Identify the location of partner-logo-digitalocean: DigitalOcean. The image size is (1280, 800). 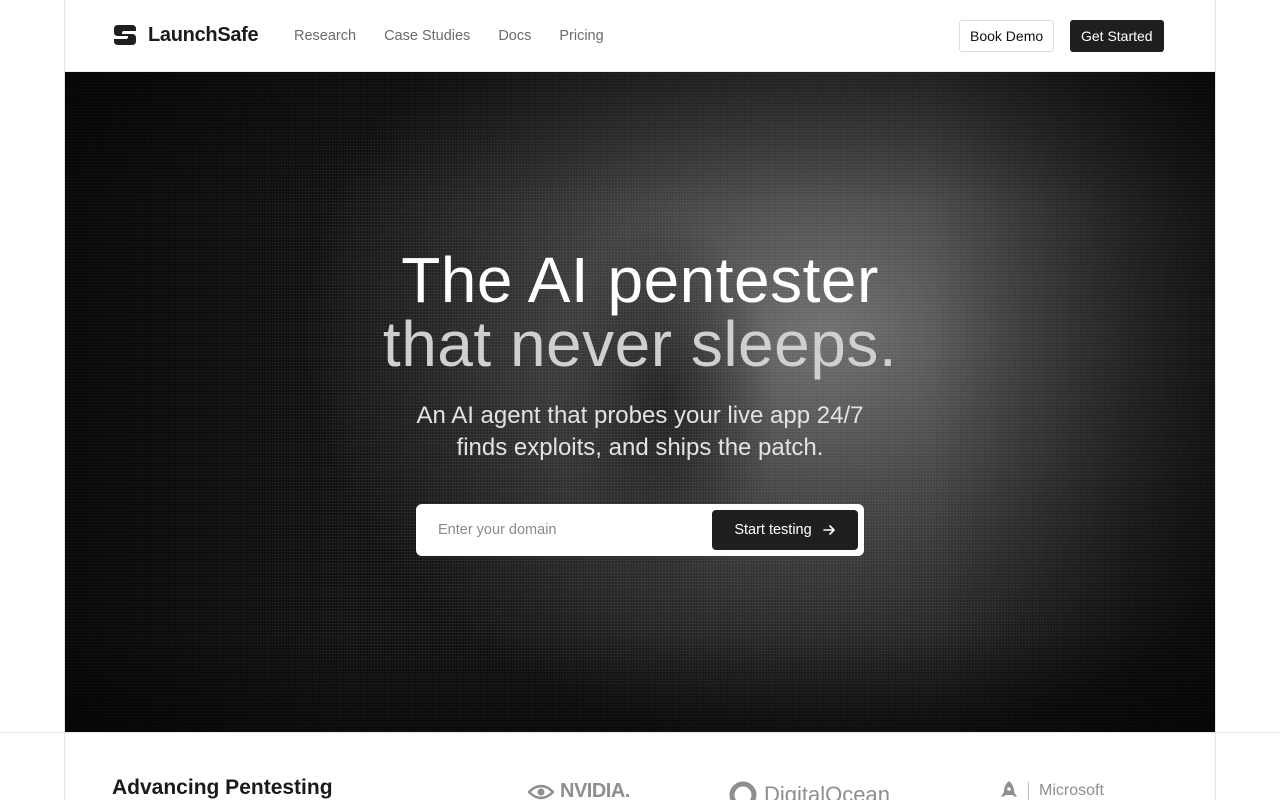
(809, 790).